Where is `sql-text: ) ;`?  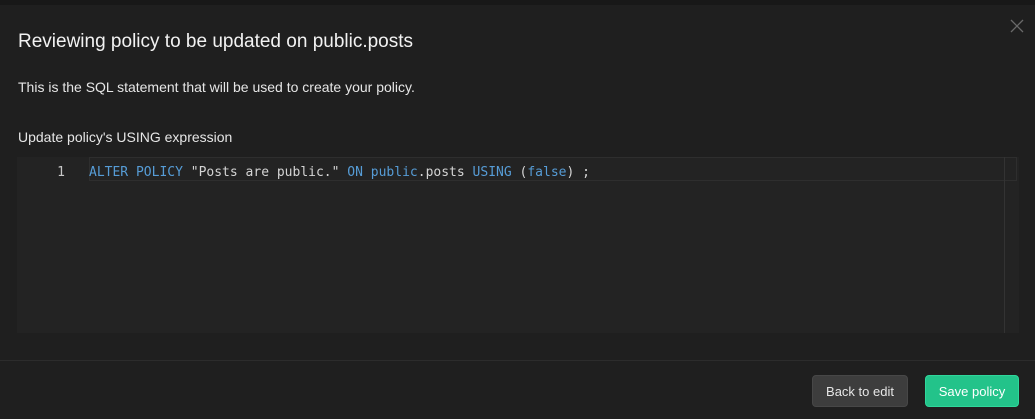
sql-text: ) ; is located at coordinates (578, 172).